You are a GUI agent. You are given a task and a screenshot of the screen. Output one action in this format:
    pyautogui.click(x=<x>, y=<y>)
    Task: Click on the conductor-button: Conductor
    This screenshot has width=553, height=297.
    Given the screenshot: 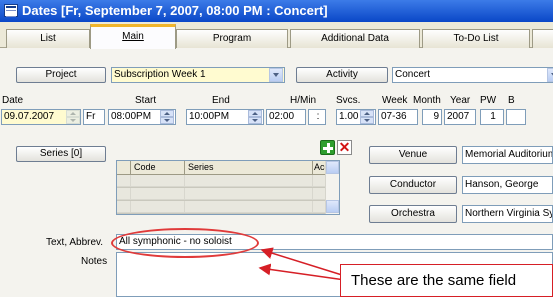 What is the action you would take?
    pyautogui.click(x=413, y=185)
    